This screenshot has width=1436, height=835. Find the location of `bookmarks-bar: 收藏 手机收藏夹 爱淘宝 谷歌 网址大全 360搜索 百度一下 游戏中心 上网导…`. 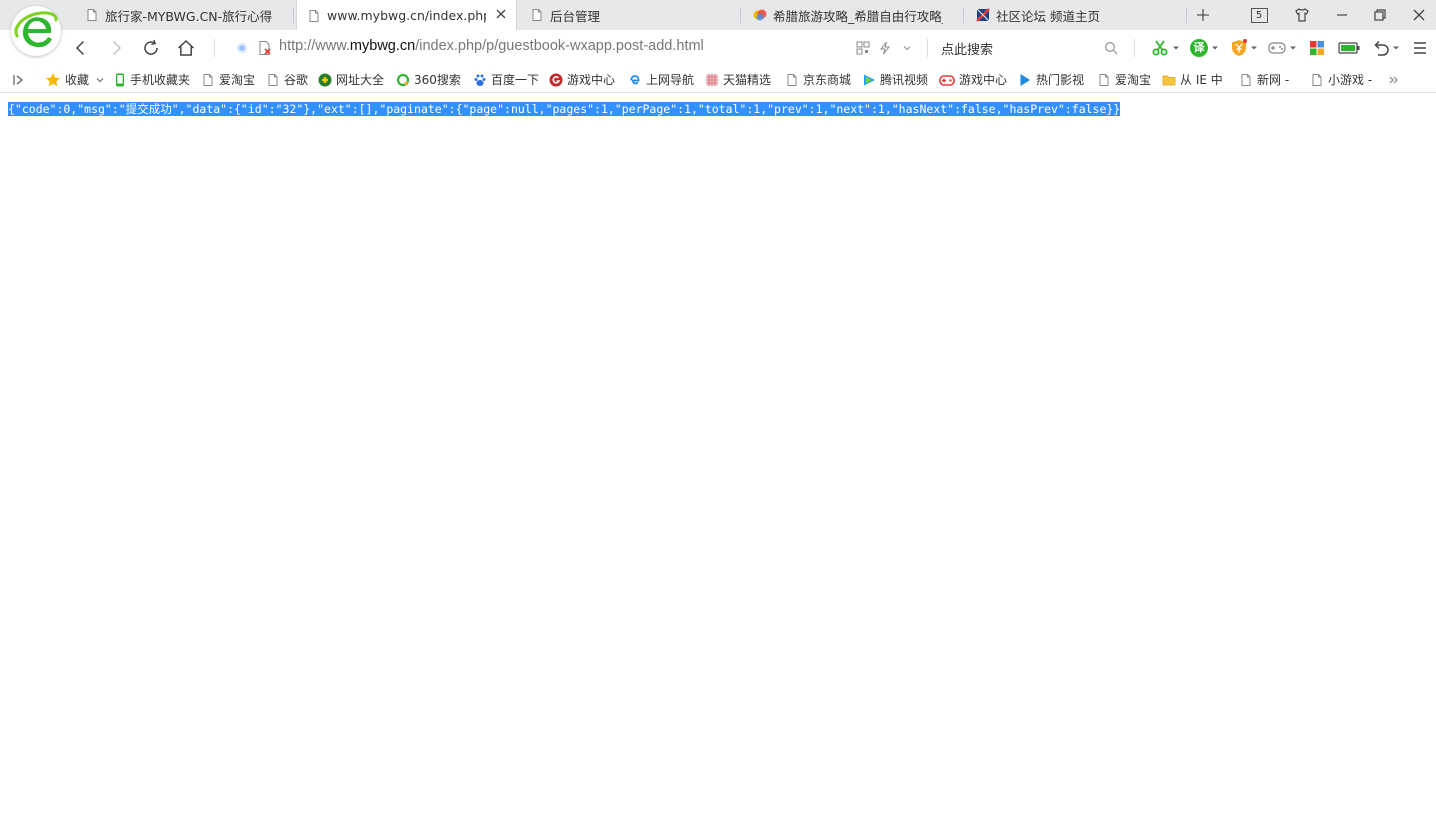

bookmarks-bar: 收藏 手机收藏夹 爱淘宝 谷歌 网址大全 360搜索 百度一下 游戏中心 上网导… is located at coordinates (718, 79).